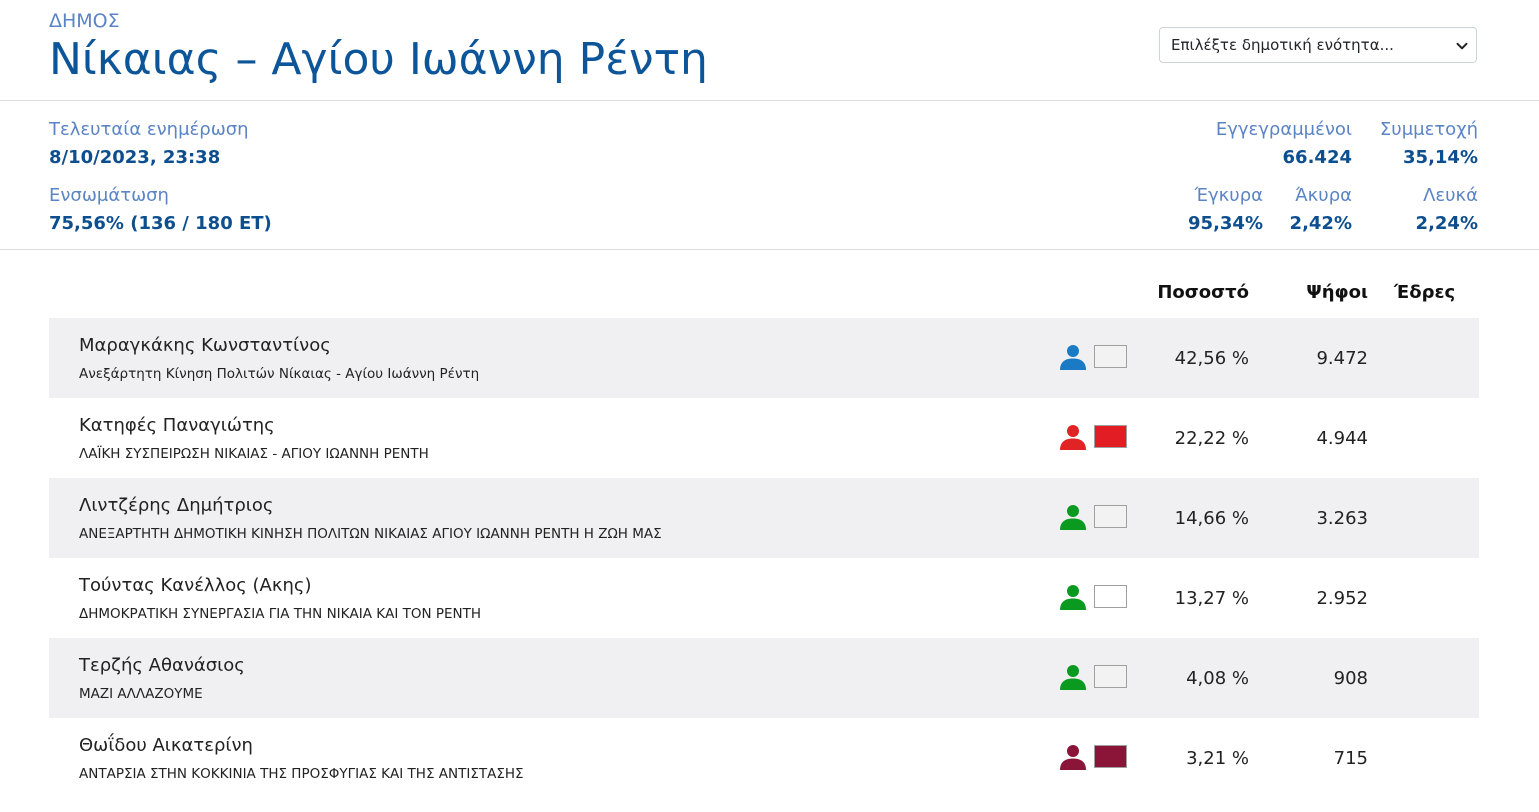 This screenshot has width=1539, height=812. What do you see at coordinates (1425, 292) in the screenshot?
I see `column-header-seats: Έδρες` at bounding box center [1425, 292].